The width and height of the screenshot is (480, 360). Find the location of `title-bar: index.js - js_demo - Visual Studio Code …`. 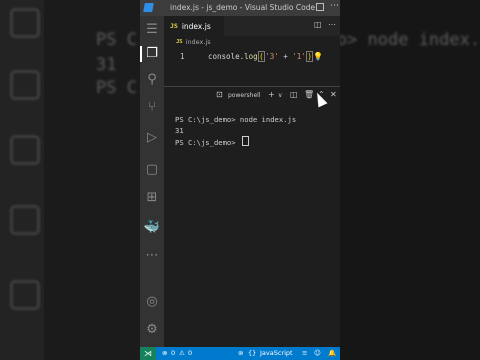

title-bar: index.js - js_demo - Visual Studio Code … is located at coordinates (240, 8).